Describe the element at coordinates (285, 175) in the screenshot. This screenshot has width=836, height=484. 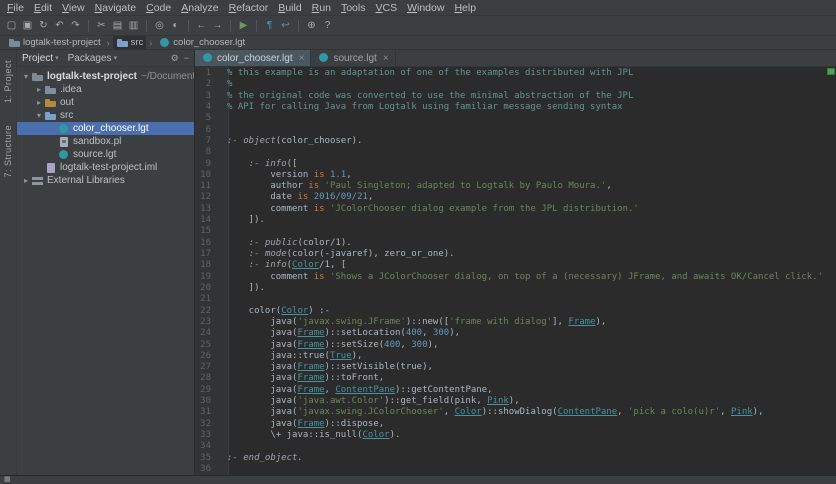
I see `code-text: version is 1.1,` at that location.